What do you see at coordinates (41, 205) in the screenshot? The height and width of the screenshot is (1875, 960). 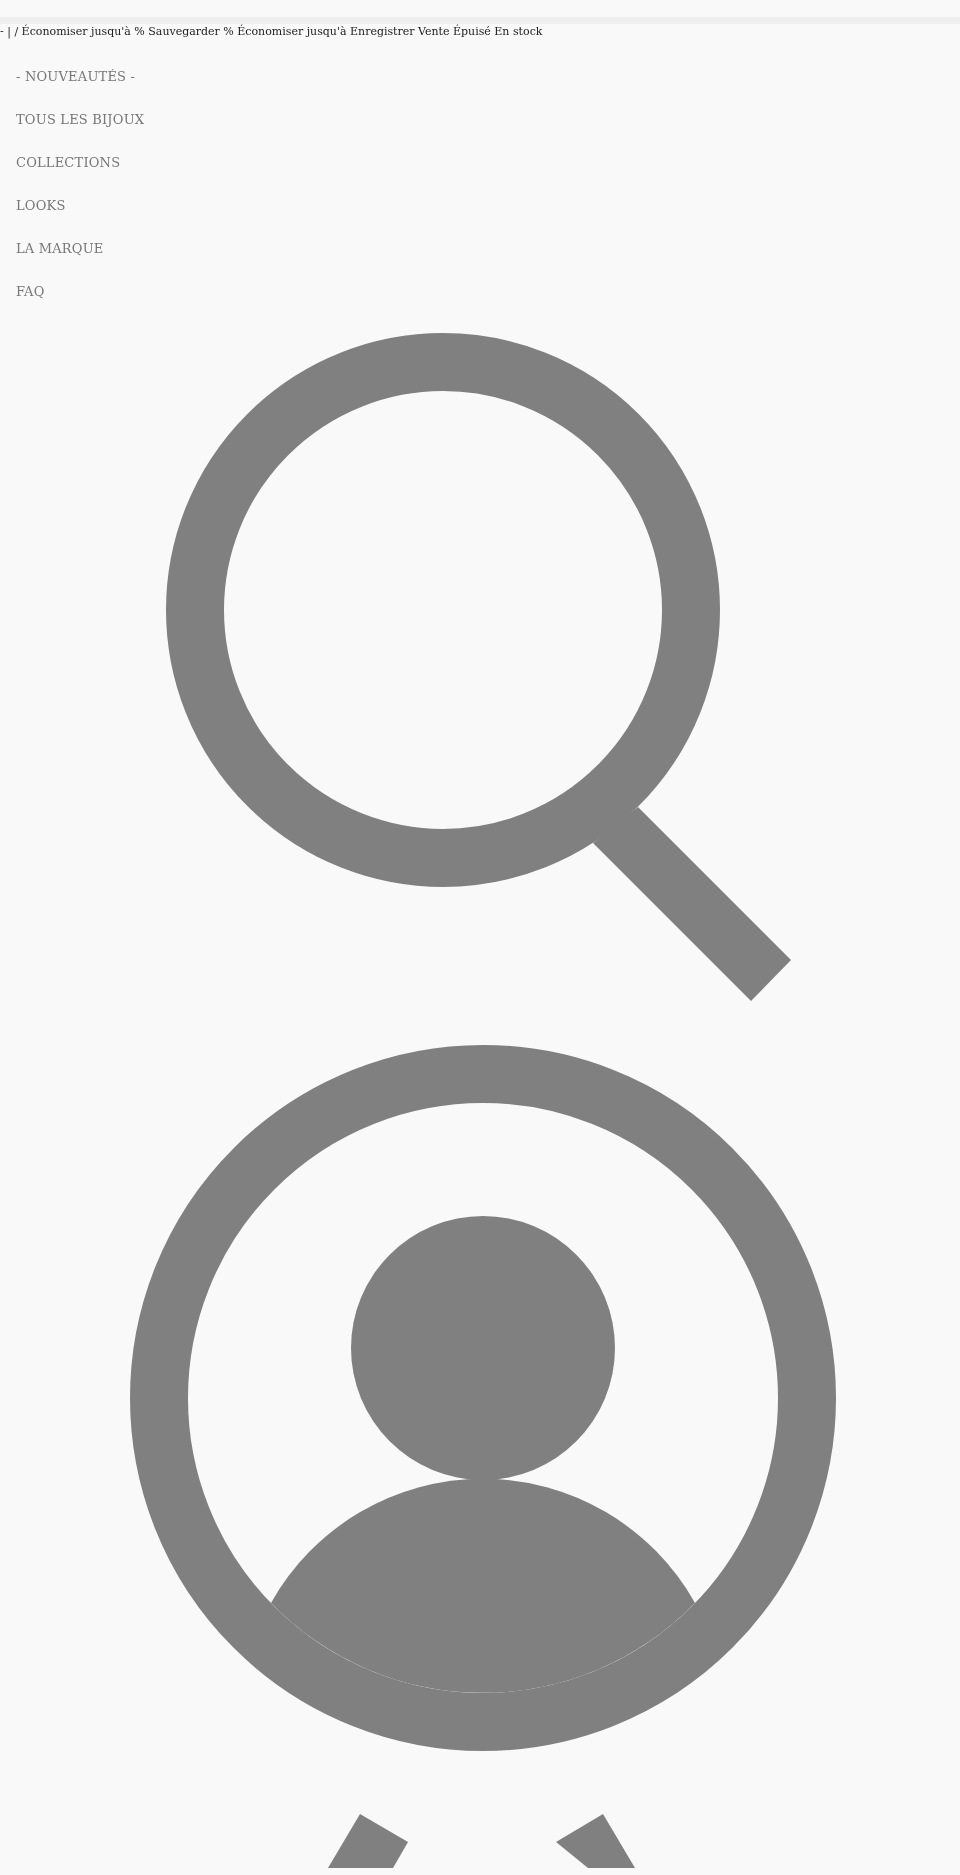 I see `nav-link: LOOKS` at bounding box center [41, 205].